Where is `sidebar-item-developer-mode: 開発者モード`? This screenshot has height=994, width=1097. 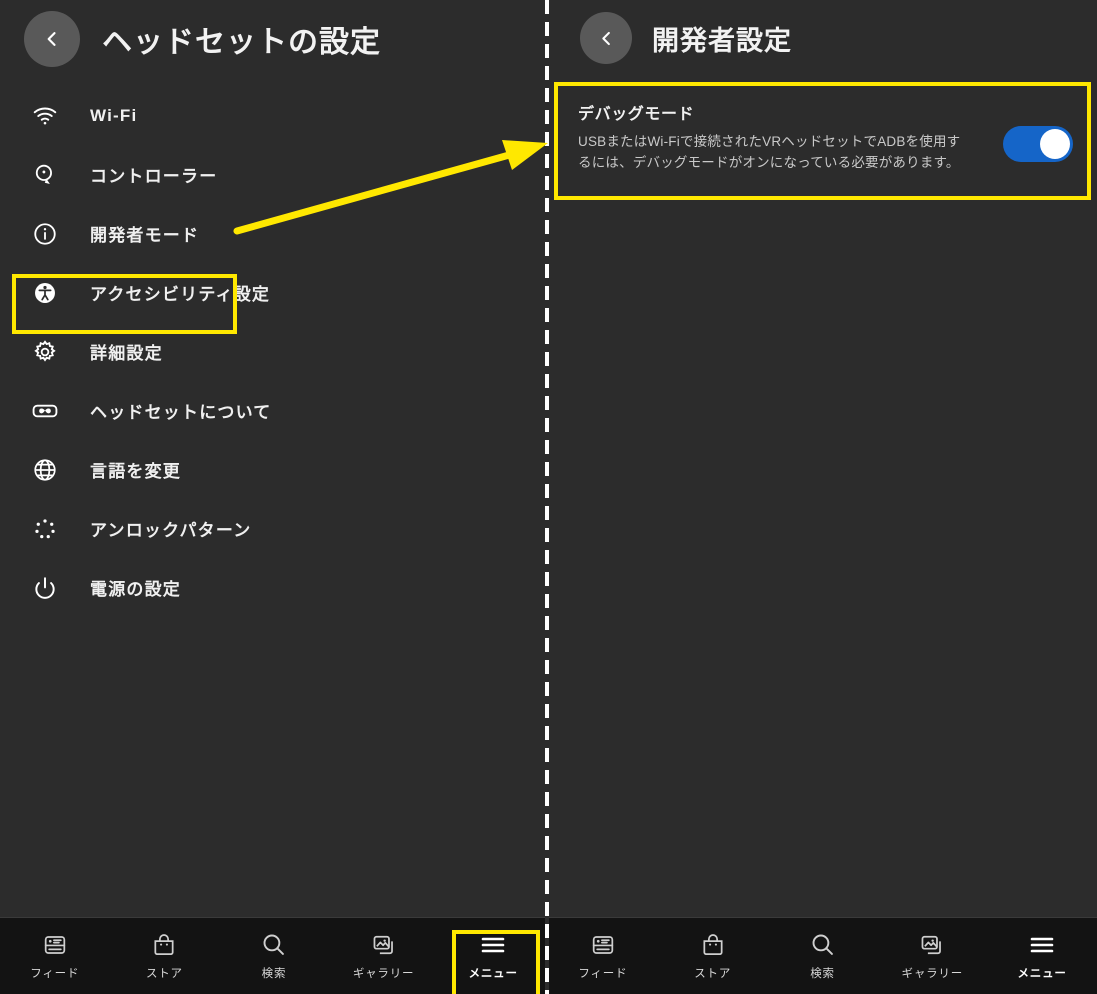 sidebar-item-developer-mode: 開発者モード is located at coordinates (274, 233).